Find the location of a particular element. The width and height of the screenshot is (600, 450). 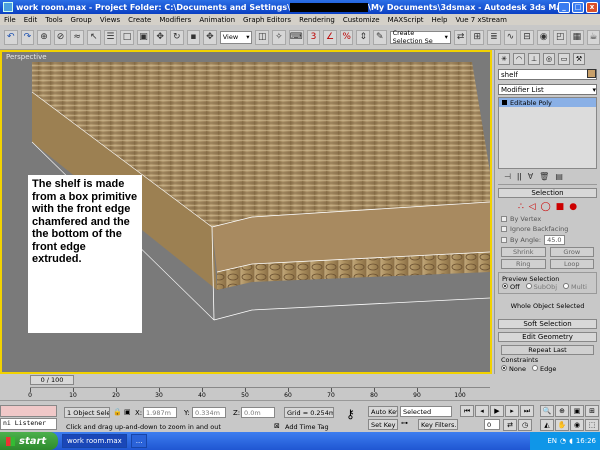

modifier-stack: Editable Poly is located at coordinates (547, 133).